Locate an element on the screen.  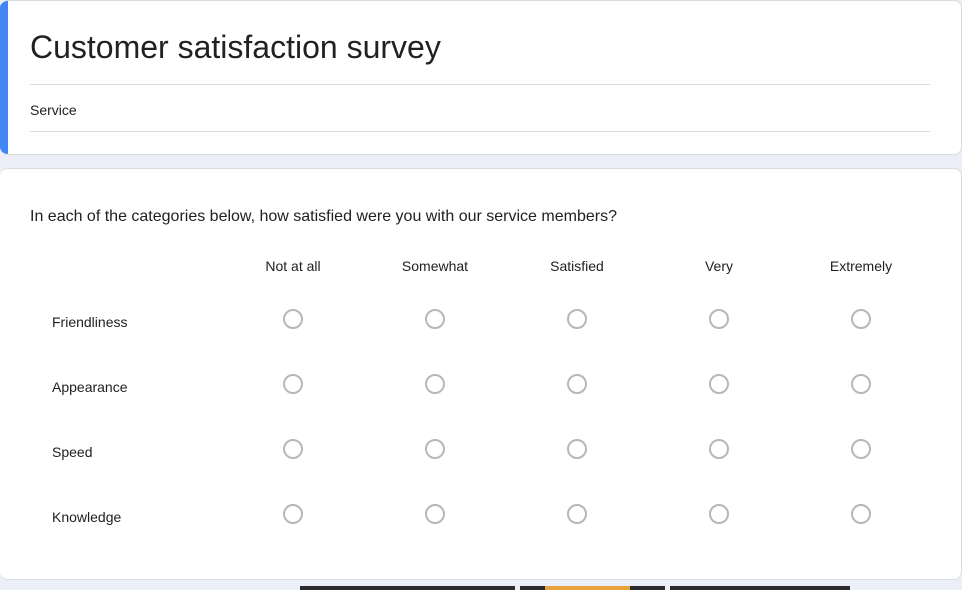
offscreen-element-sliver is located at coordinates (481, 586).